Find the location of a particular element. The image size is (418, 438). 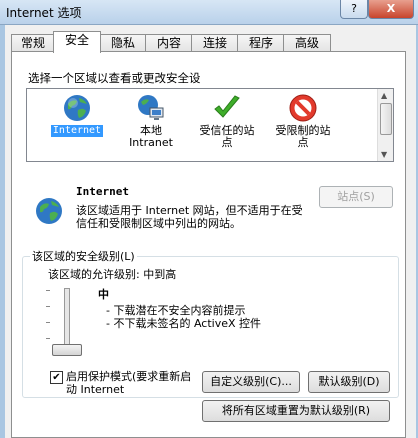

security-level: 中 is located at coordinates (103, 294).